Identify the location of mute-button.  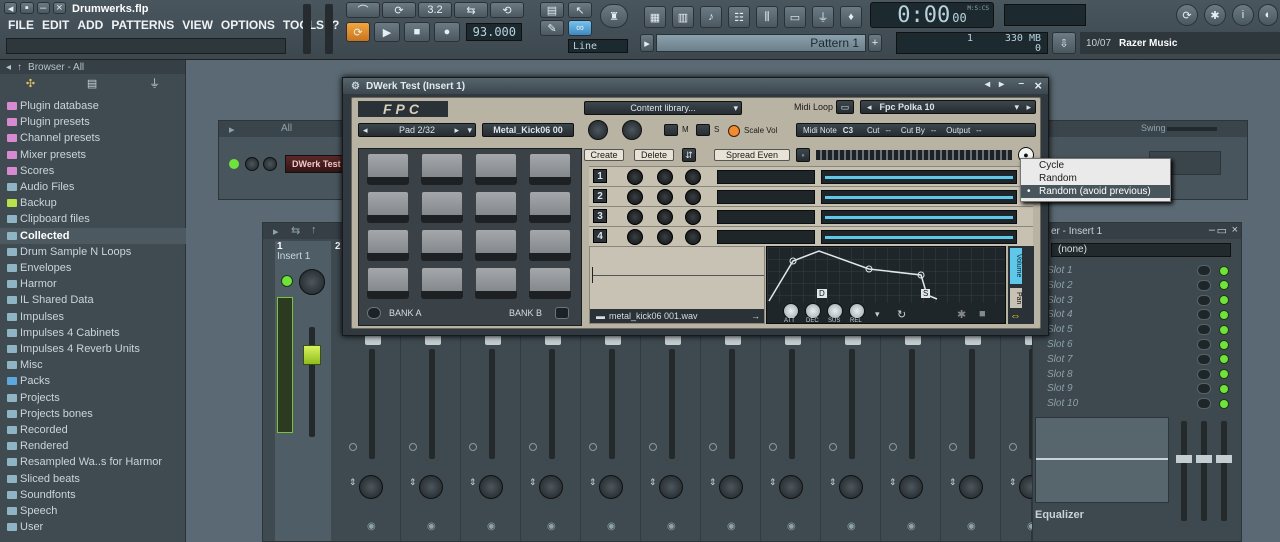
(671, 130).